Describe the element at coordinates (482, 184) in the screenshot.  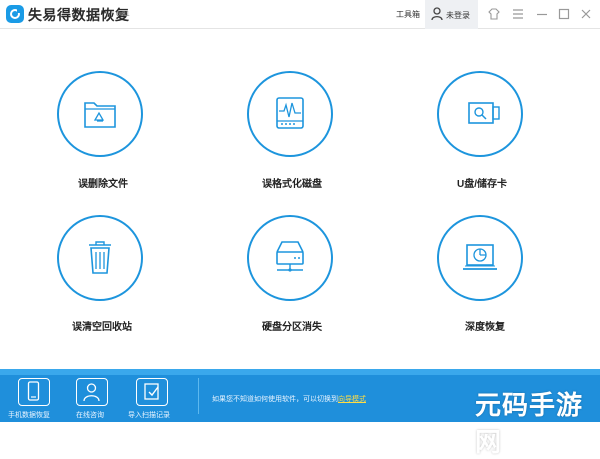
I see `feature-label-usb-card: U盘/储存卡` at that location.